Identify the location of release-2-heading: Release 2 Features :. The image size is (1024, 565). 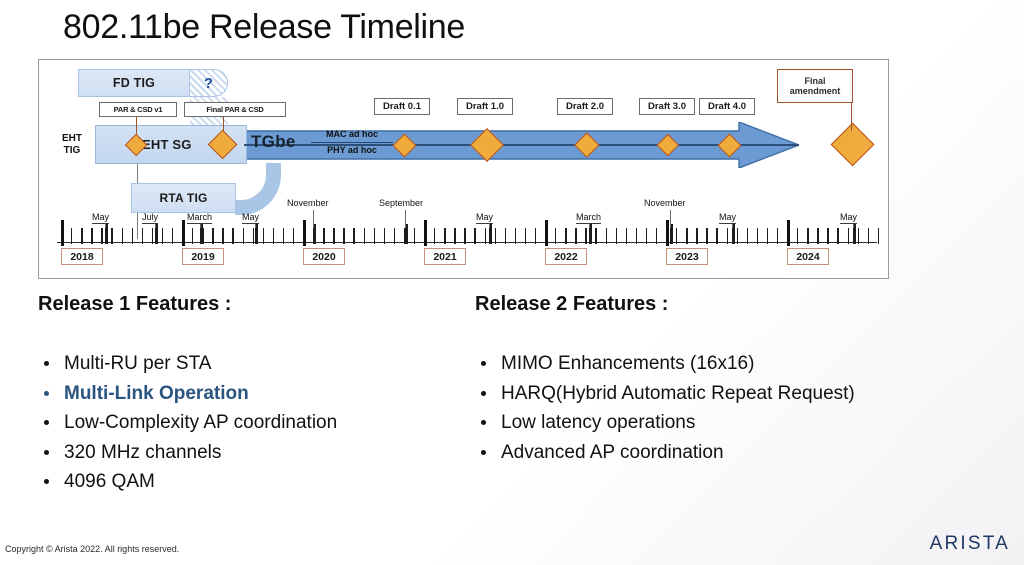
(572, 304).